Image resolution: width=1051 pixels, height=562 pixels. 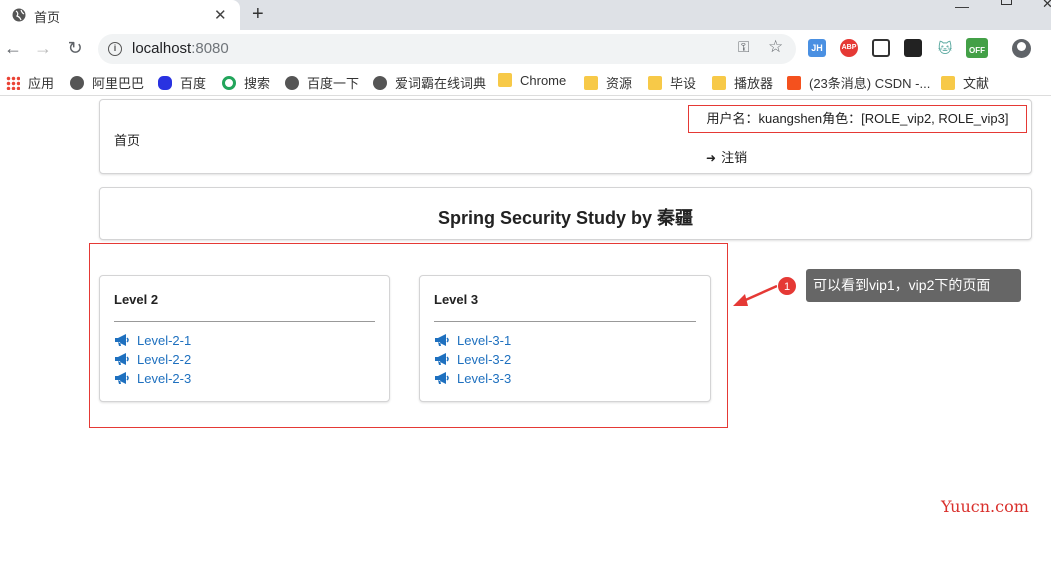 I want to click on level-3-2-link: Level-3-2, so click(x=472, y=359).